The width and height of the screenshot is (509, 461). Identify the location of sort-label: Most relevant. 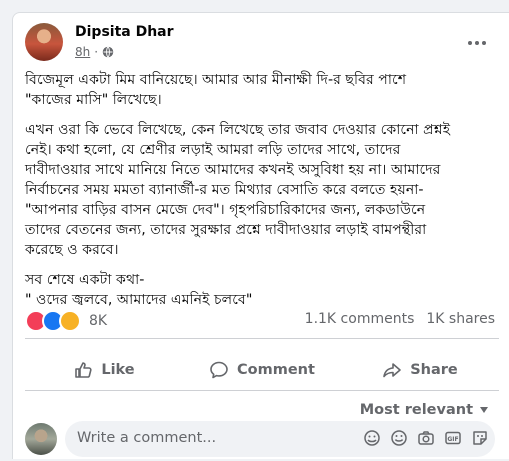
(416, 410).